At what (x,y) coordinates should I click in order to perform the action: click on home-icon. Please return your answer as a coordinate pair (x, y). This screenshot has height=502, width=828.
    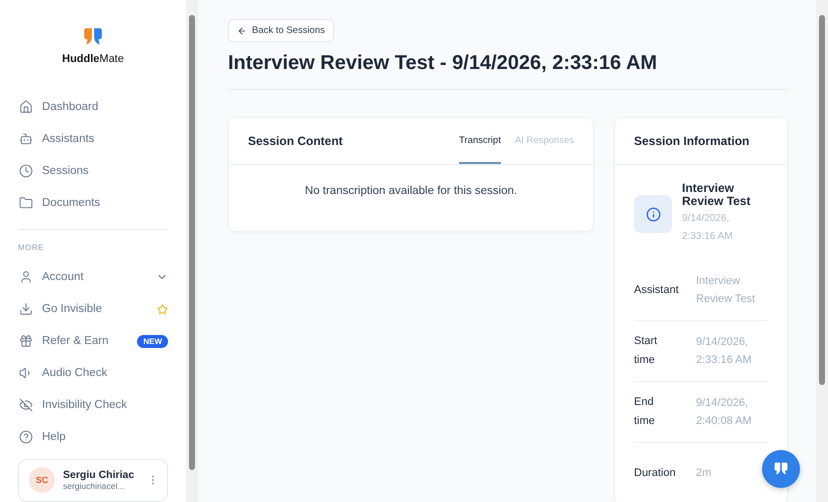
    Looking at the image, I should click on (26, 107).